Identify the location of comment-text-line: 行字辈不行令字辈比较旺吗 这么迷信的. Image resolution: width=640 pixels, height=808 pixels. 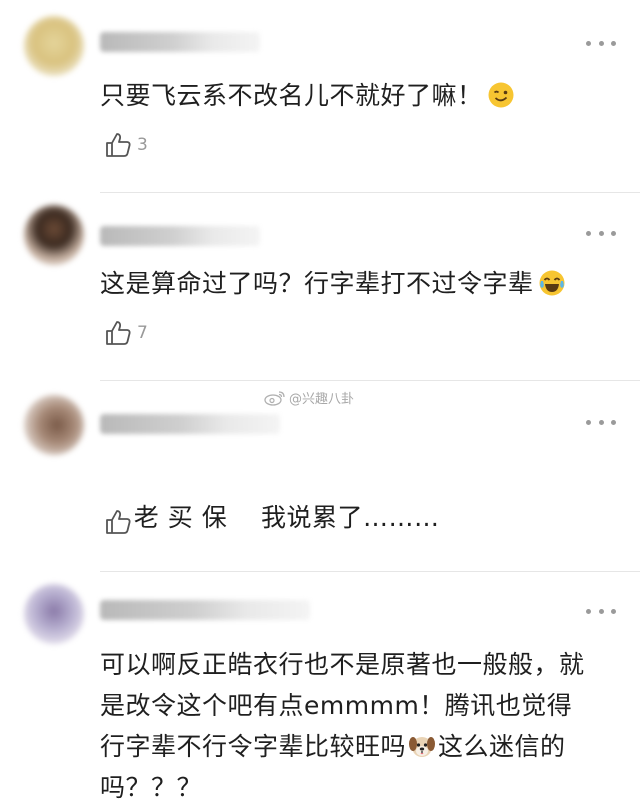
(355, 746).